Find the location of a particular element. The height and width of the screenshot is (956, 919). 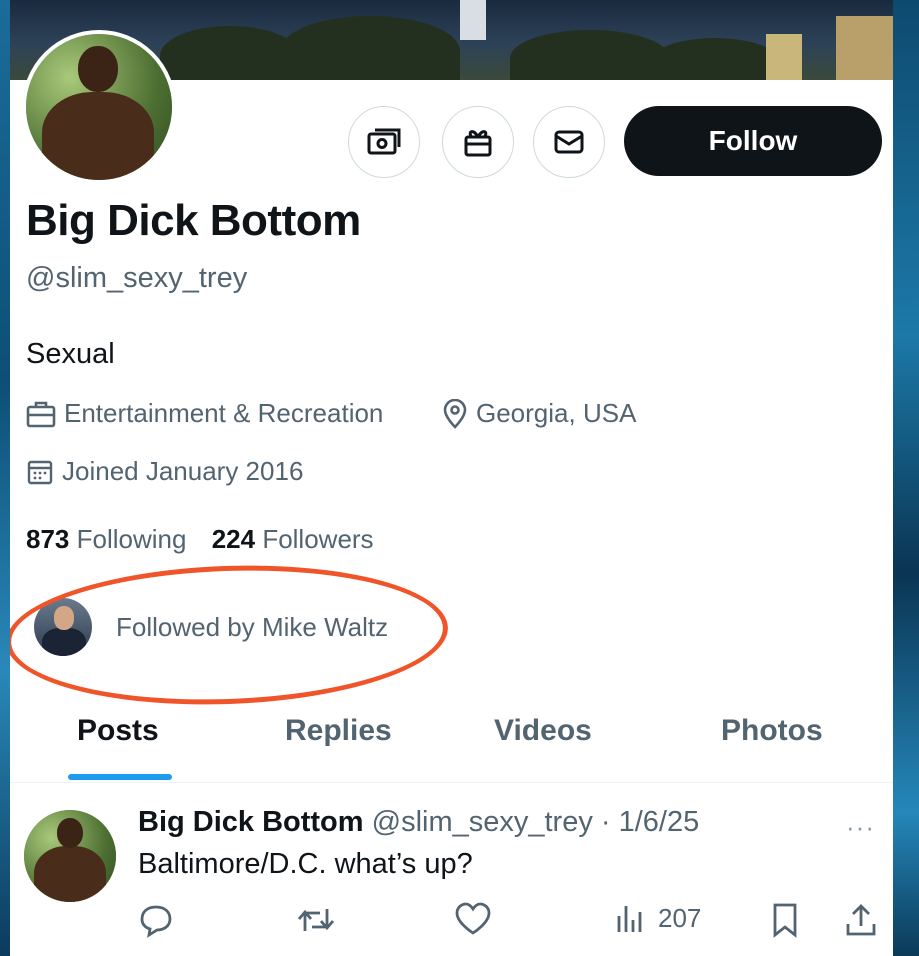

follow-counts: 873 Following 224 Followers is located at coordinates (200, 539).